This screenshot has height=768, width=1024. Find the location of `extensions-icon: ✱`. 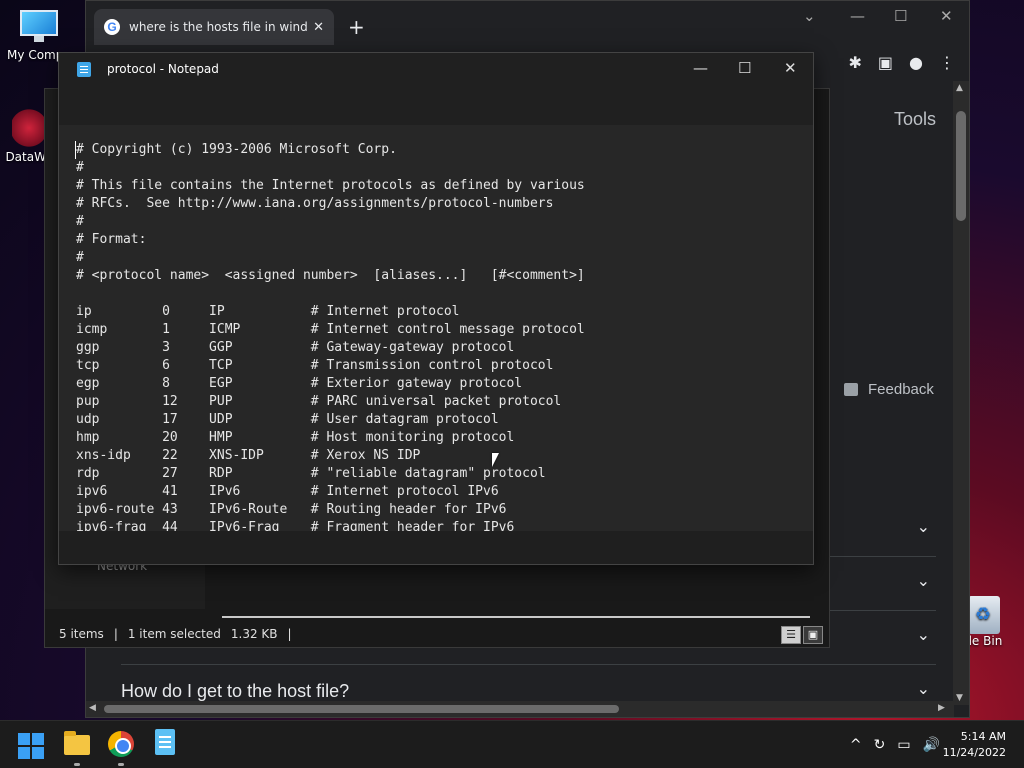

extensions-icon: ✱ is located at coordinates (855, 62).